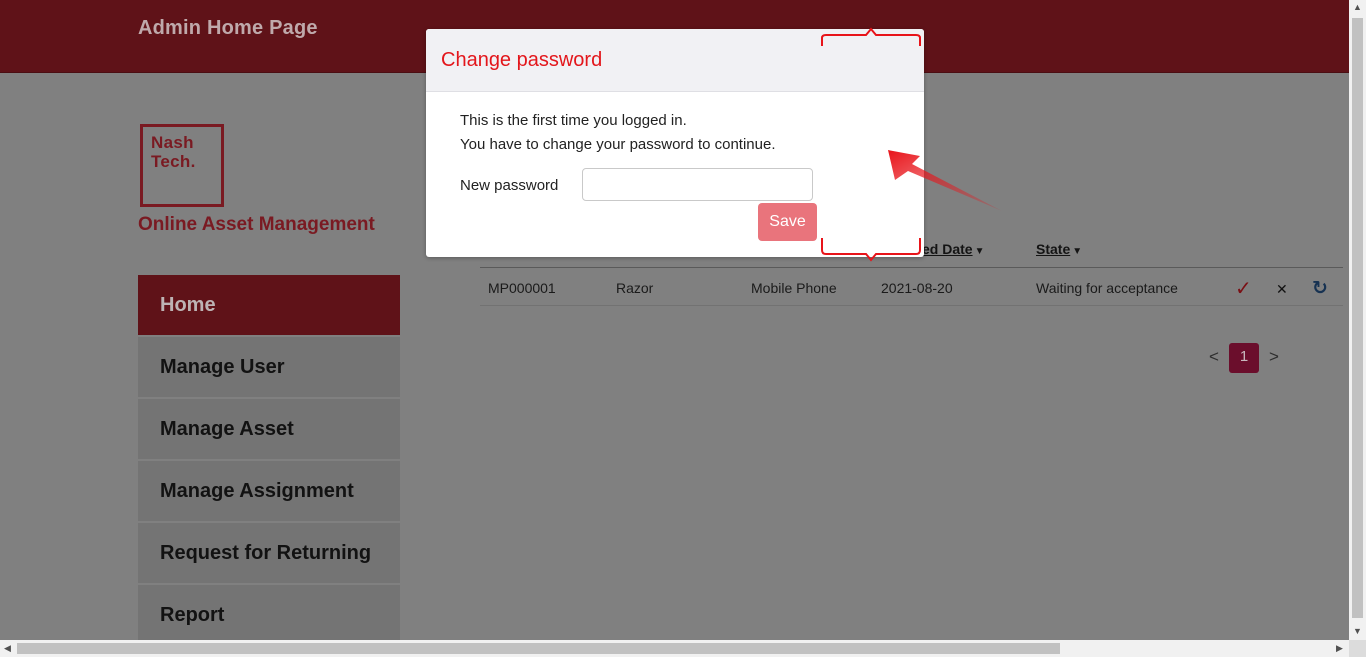  Describe the element at coordinates (509, 185) in the screenshot. I see `new-password-label: New password` at that location.